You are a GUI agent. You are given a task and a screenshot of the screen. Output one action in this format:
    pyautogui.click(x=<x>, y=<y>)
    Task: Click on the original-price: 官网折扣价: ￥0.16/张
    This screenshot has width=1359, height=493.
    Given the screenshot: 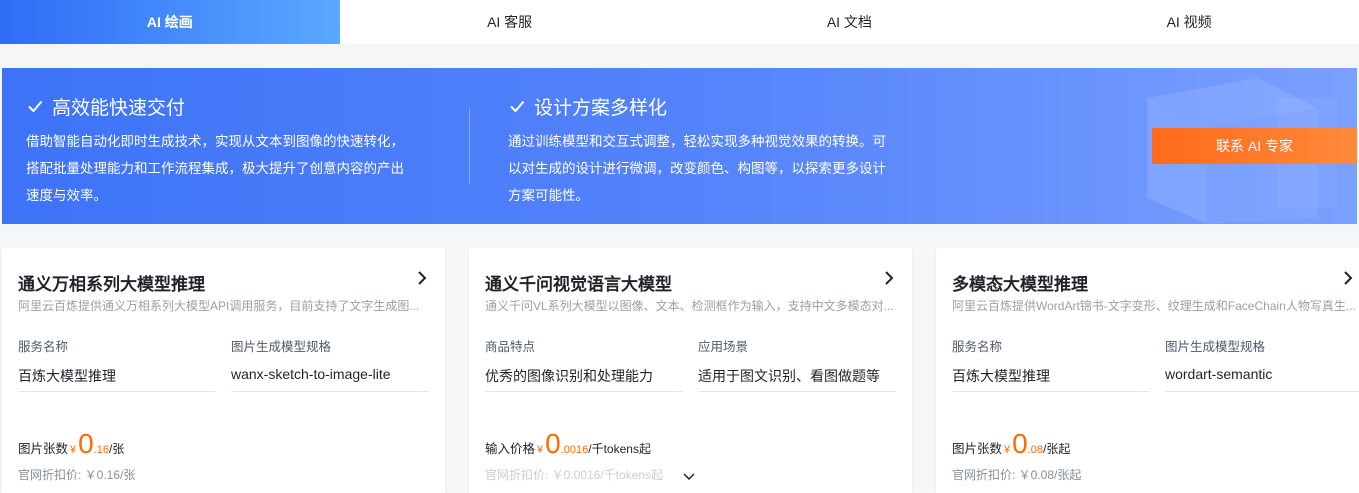 What is the action you would take?
    pyautogui.click(x=77, y=475)
    